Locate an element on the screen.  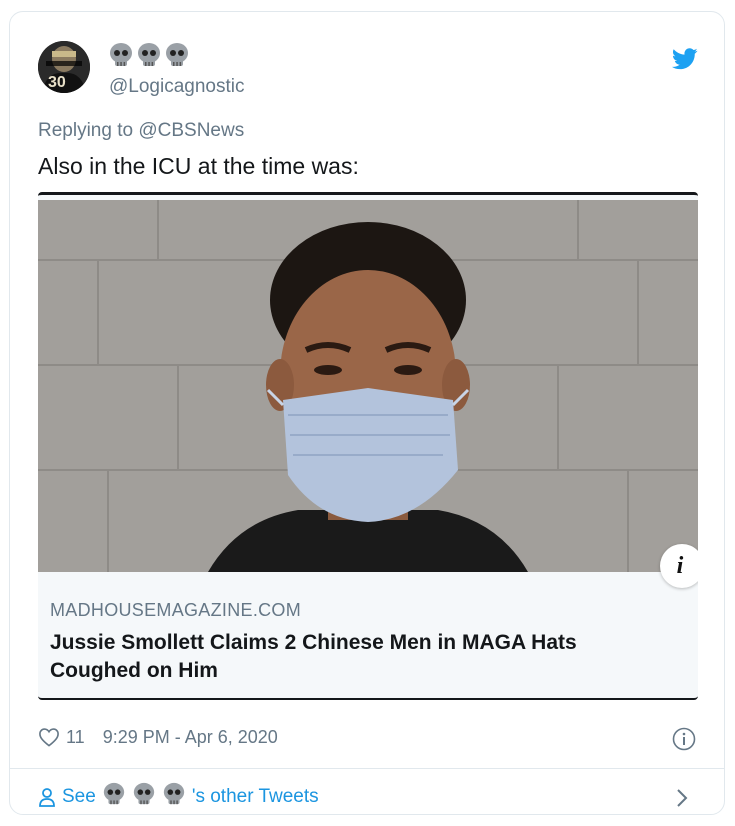
see-label: See is located at coordinates (79, 796).